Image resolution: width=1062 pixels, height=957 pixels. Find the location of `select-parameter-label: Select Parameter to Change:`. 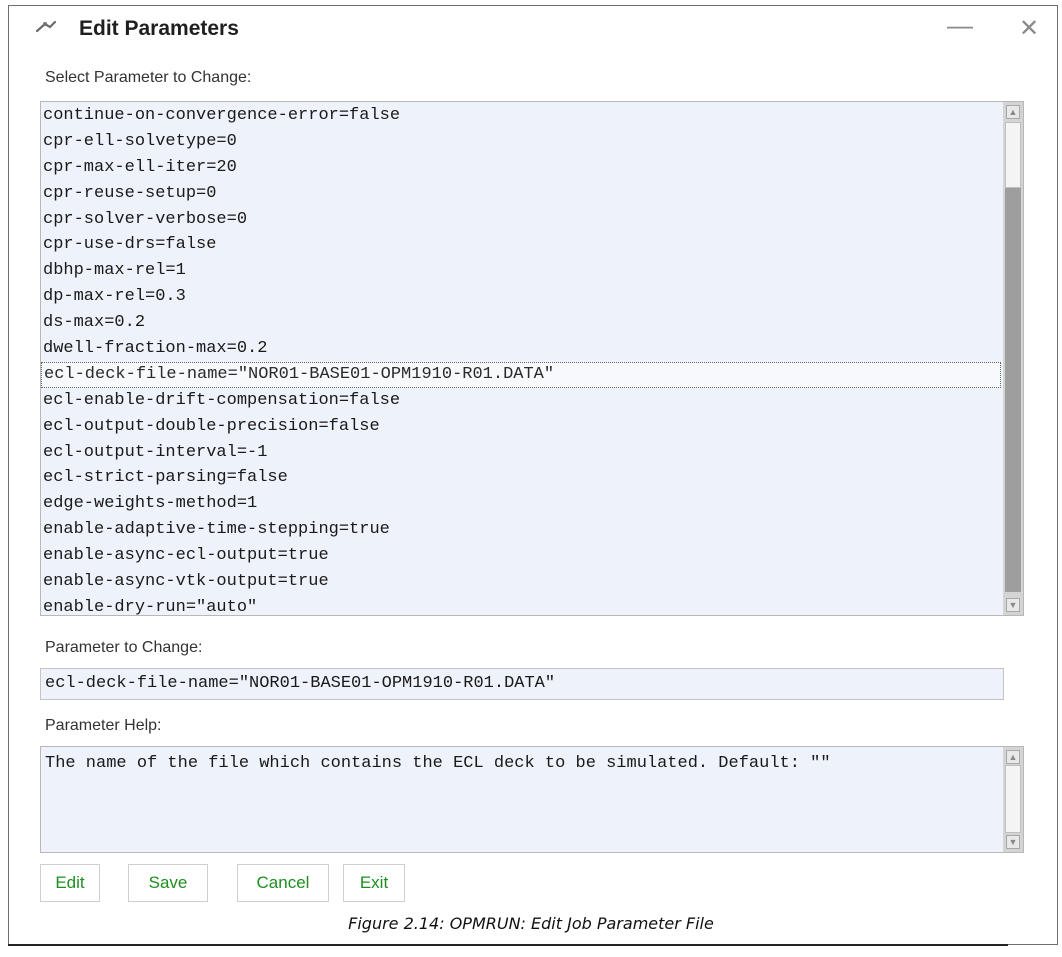

select-parameter-label: Select Parameter to Change: is located at coordinates (148, 77).